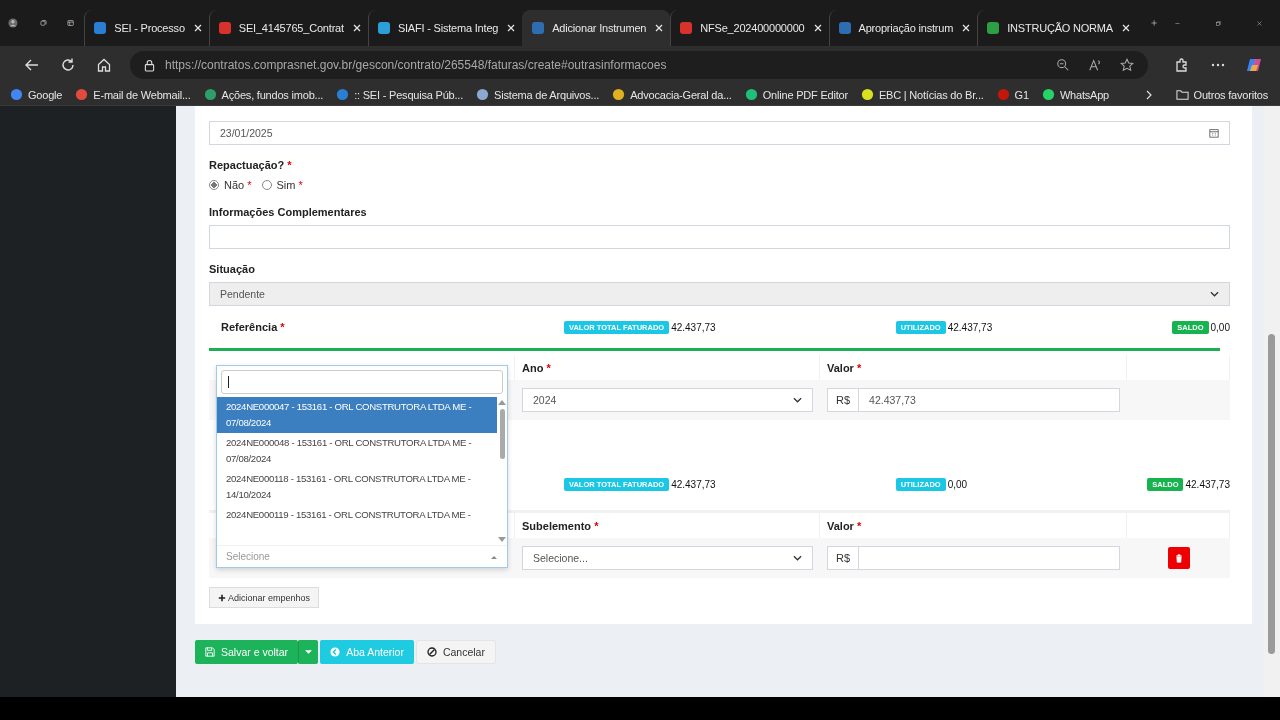 The width and height of the screenshot is (1280, 720). What do you see at coordinates (1075, 94) in the screenshot?
I see `bookmark: WhatsApp` at bounding box center [1075, 94].